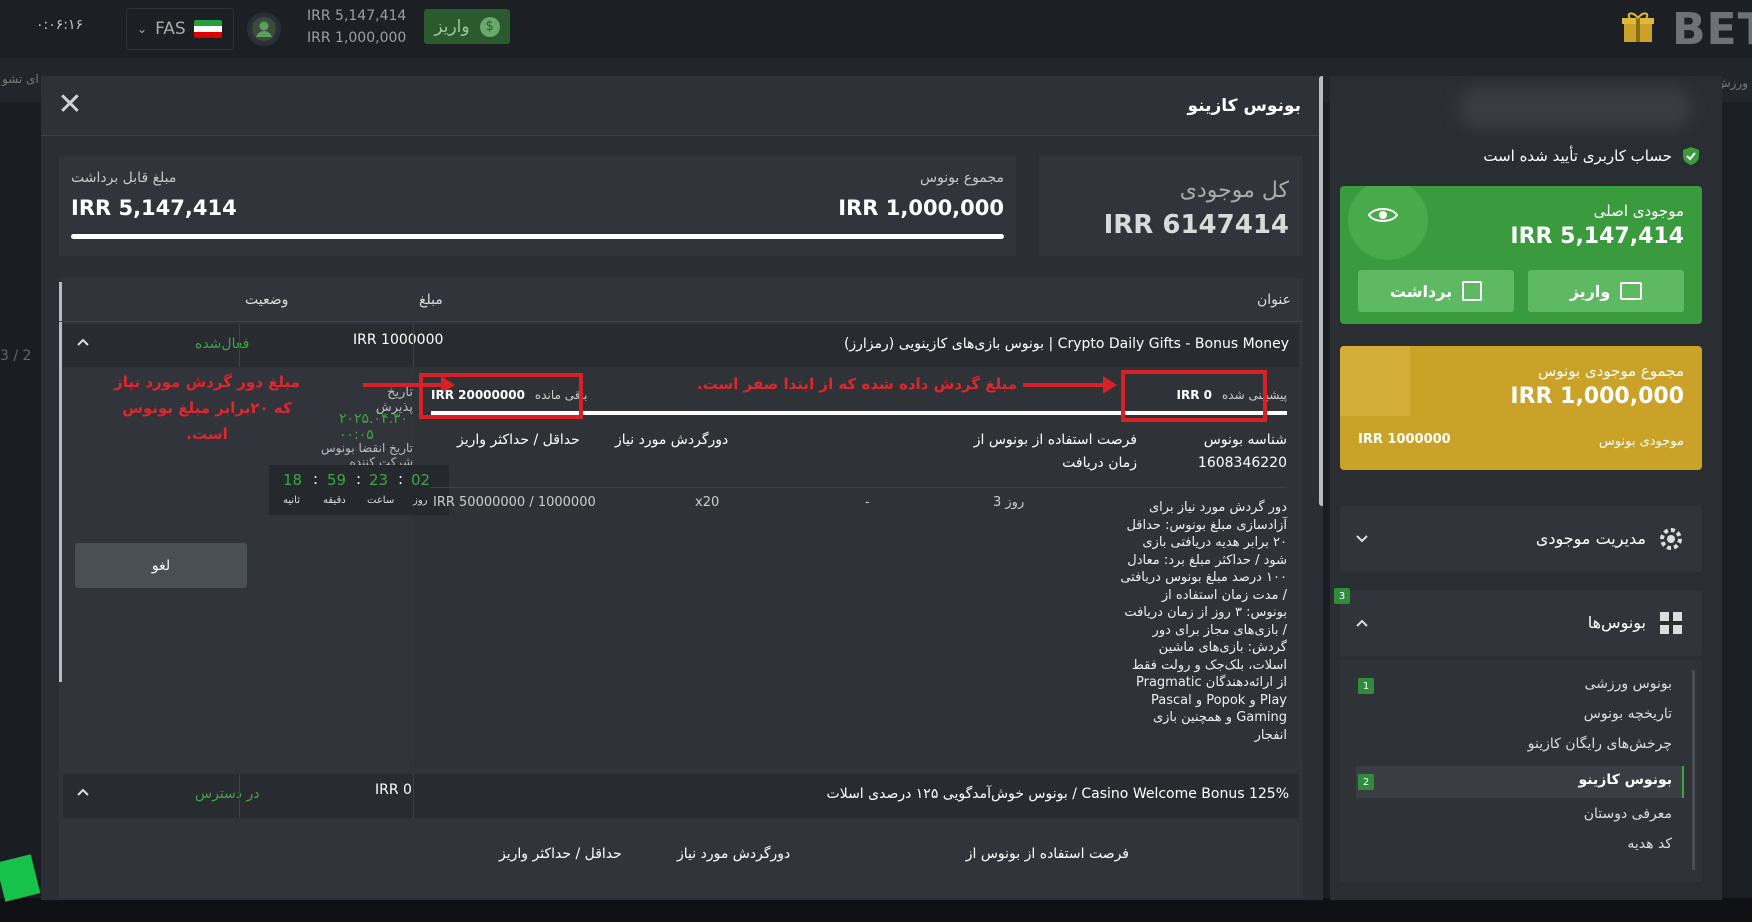 This screenshot has height=922, width=1752. Describe the element at coordinates (293, 480) in the screenshot. I see `timer-seconds: 18` at that location.